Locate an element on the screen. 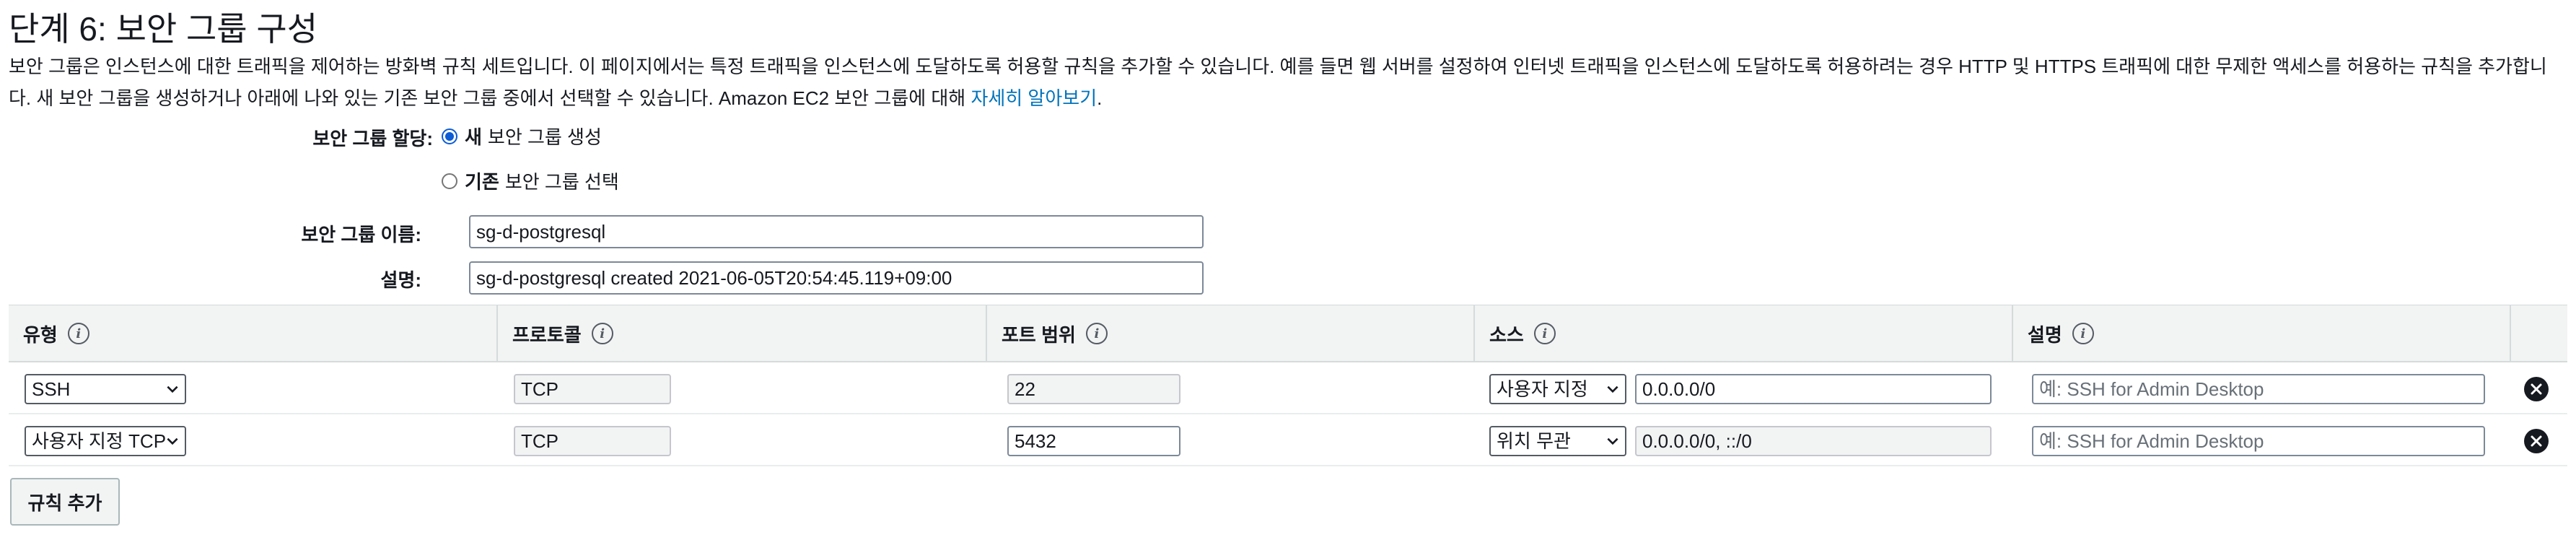 The image size is (2576, 540). source-cidr-field: 0.0.0.0/0, ::/0 is located at coordinates (1813, 441).